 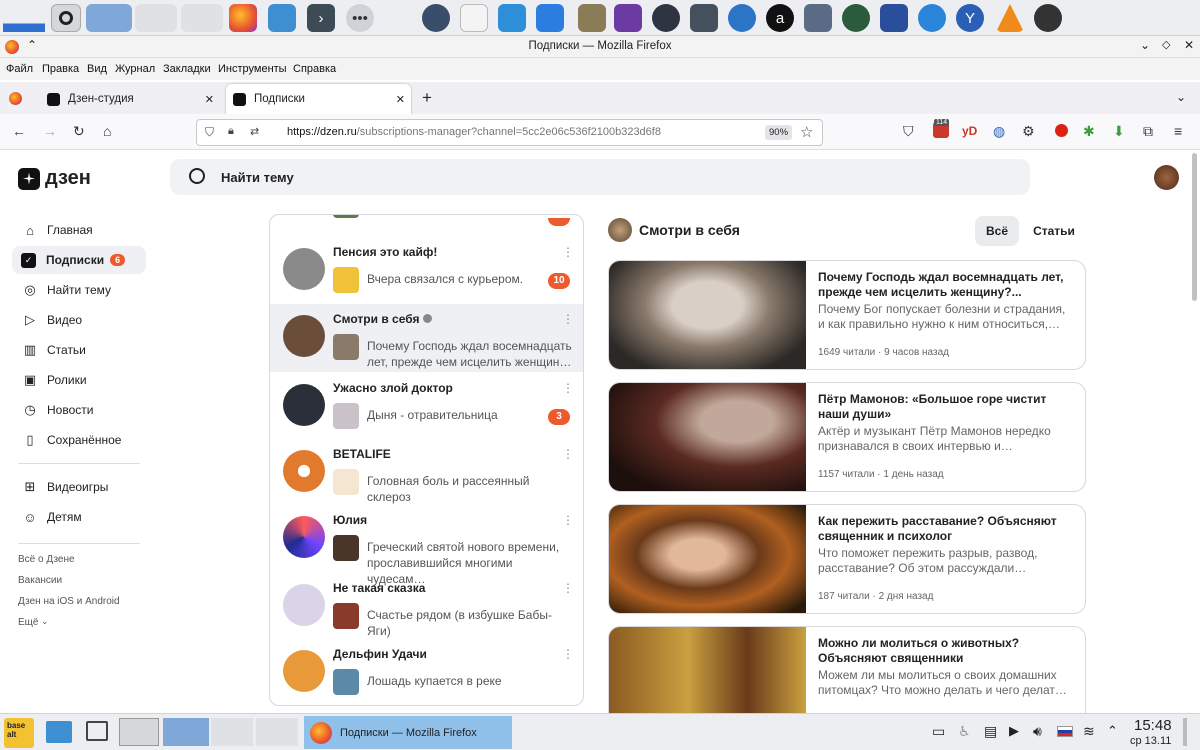 I want to click on terminal-icon: ›, so click(x=321, y=18).